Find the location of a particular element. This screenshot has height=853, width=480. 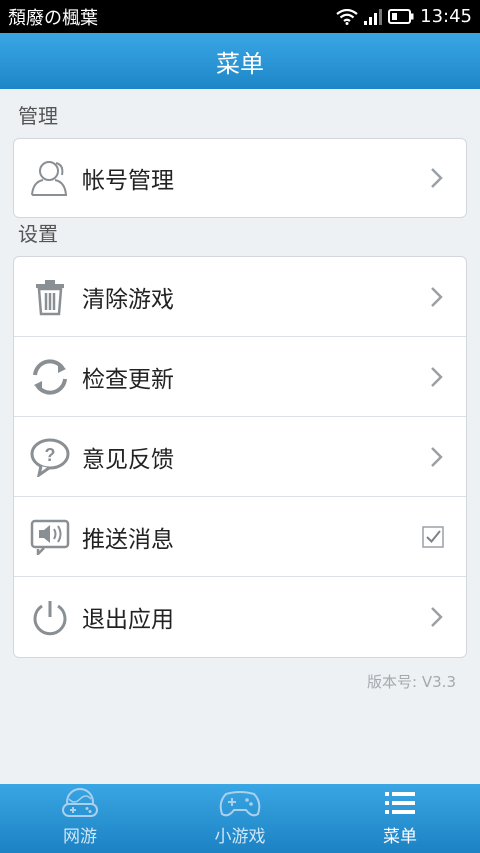

menu-list-icon is located at coordinates (400, 803).